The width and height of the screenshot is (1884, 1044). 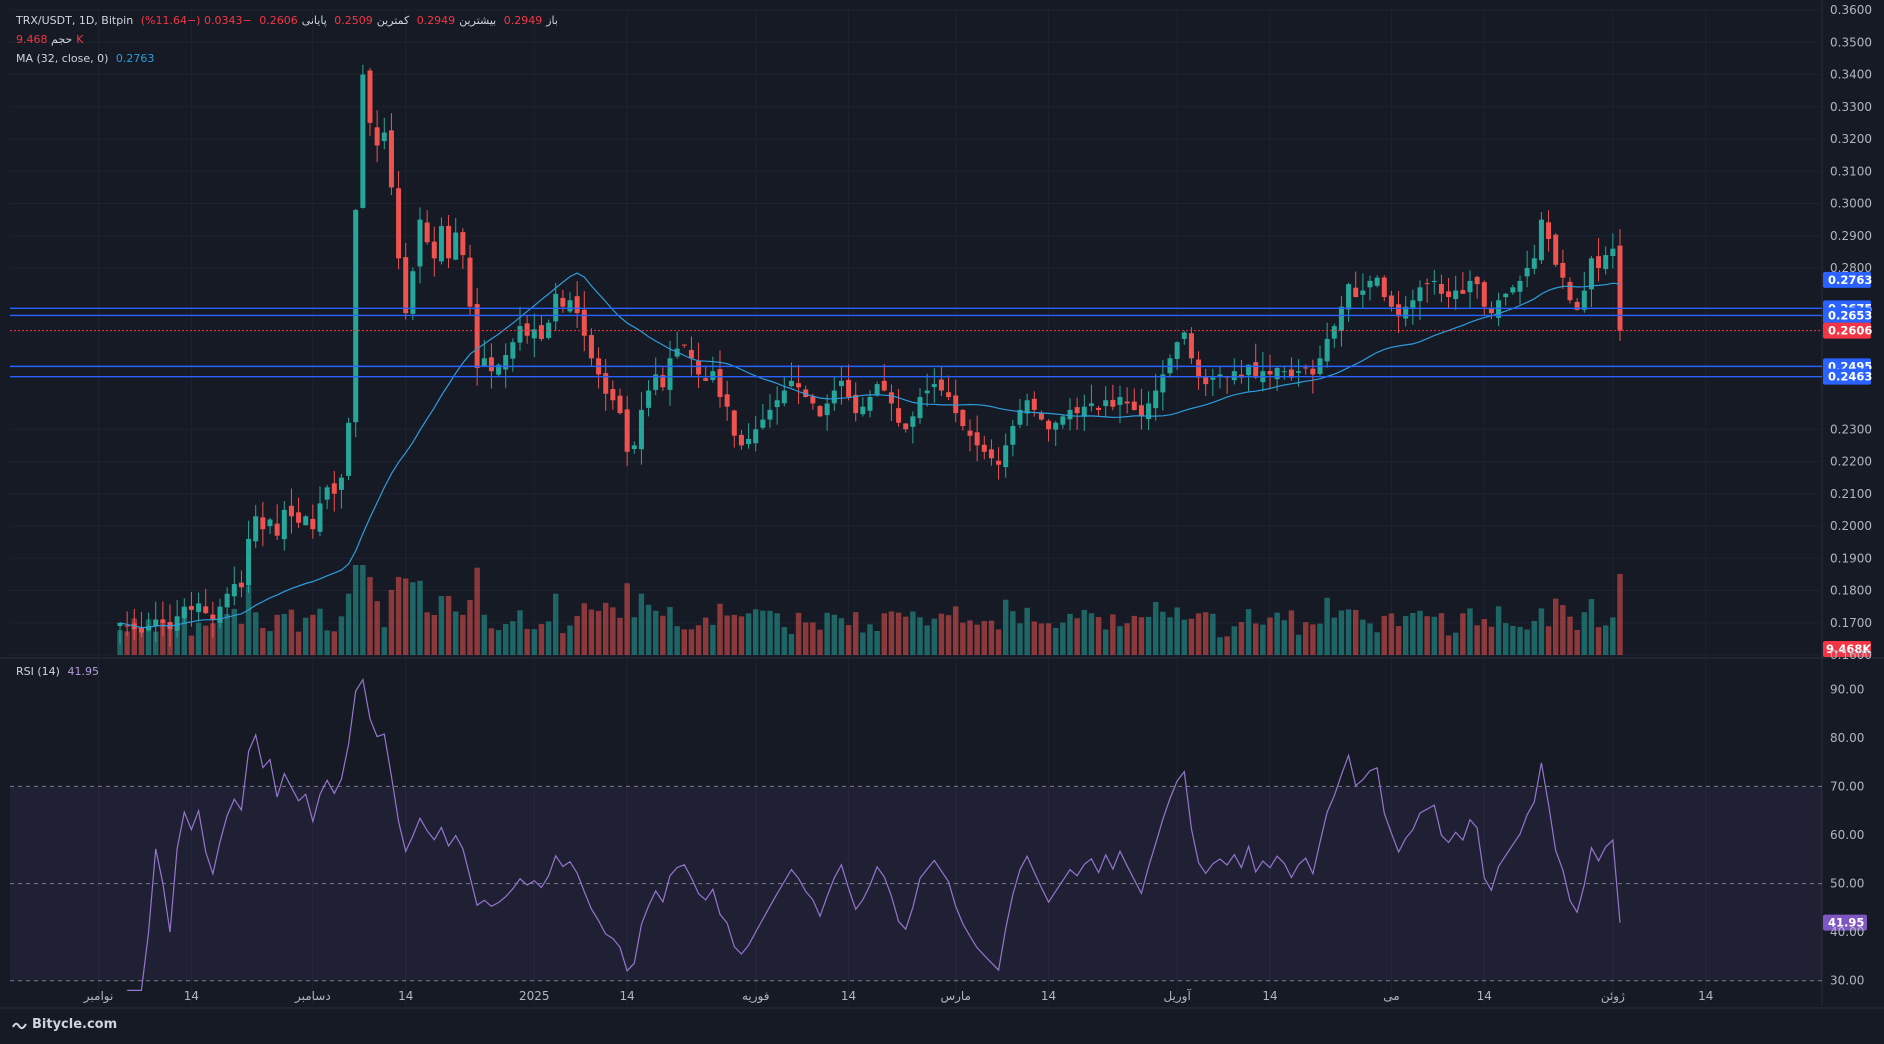 What do you see at coordinates (1850, 315) in the screenshot?
I see `level-badge-label: 0.2653` at bounding box center [1850, 315].